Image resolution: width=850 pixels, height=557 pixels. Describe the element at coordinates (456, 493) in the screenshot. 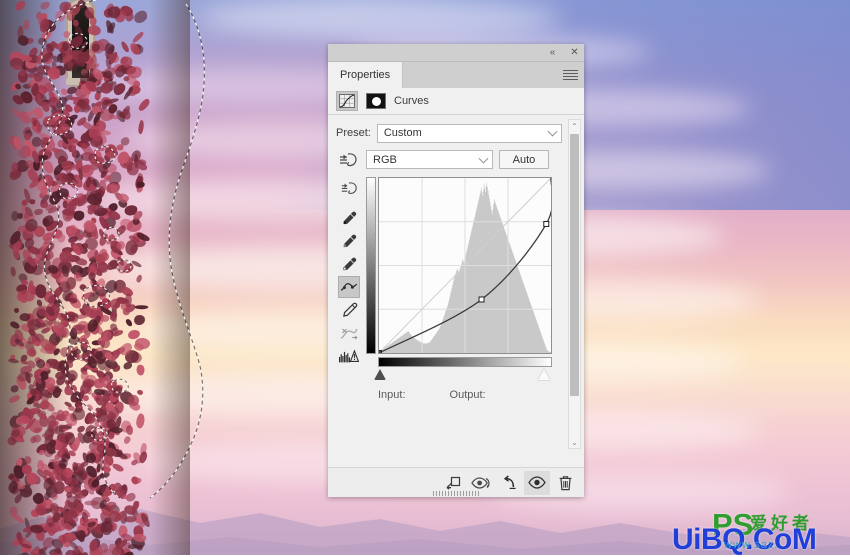

I see `panel-resize-grip` at that location.